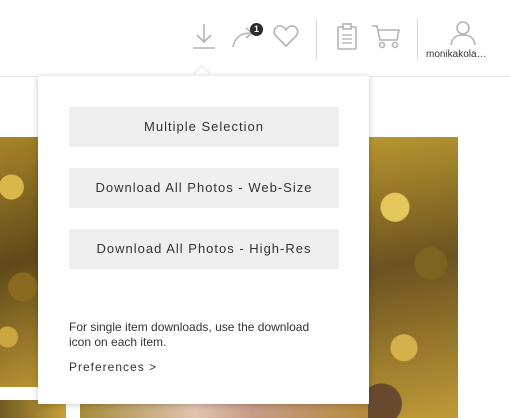 This screenshot has width=510, height=418. What do you see at coordinates (202, 82) in the screenshot?
I see `caret-joint` at bounding box center [202, 82].